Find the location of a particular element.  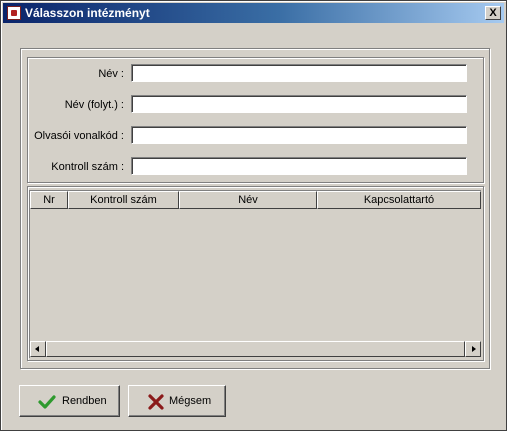

ok-button-label: Rendben is located at coordinates (84, 401).